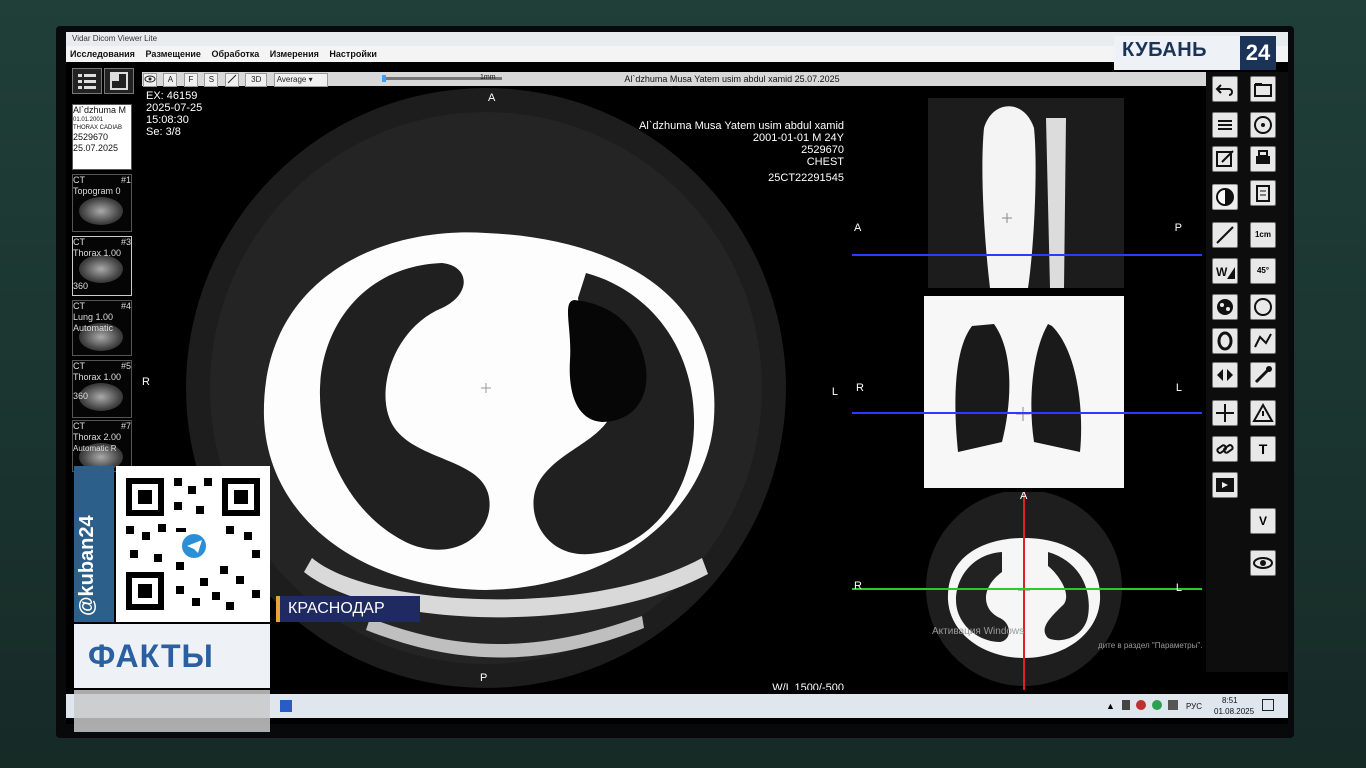 This screenshot has width=1366, height=768. I want to click on menu-item-studies: Исследования, so click(102, 54).